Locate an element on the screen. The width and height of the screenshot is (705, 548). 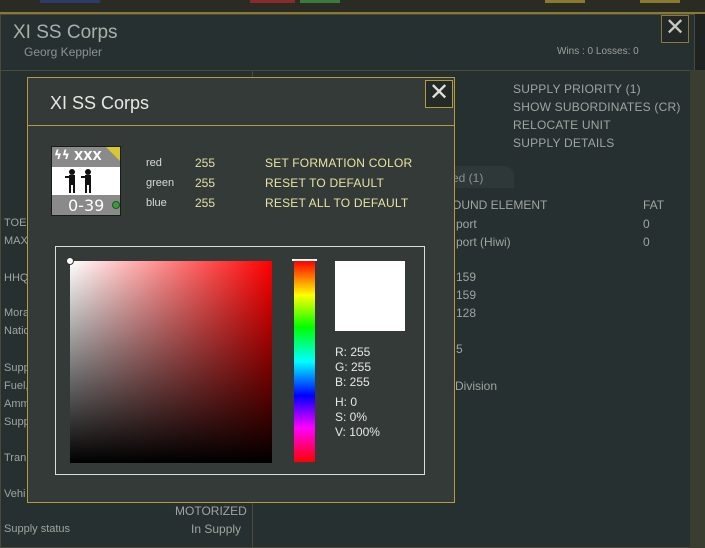
soldier-figures-icon is located at coordinates (78, 181).